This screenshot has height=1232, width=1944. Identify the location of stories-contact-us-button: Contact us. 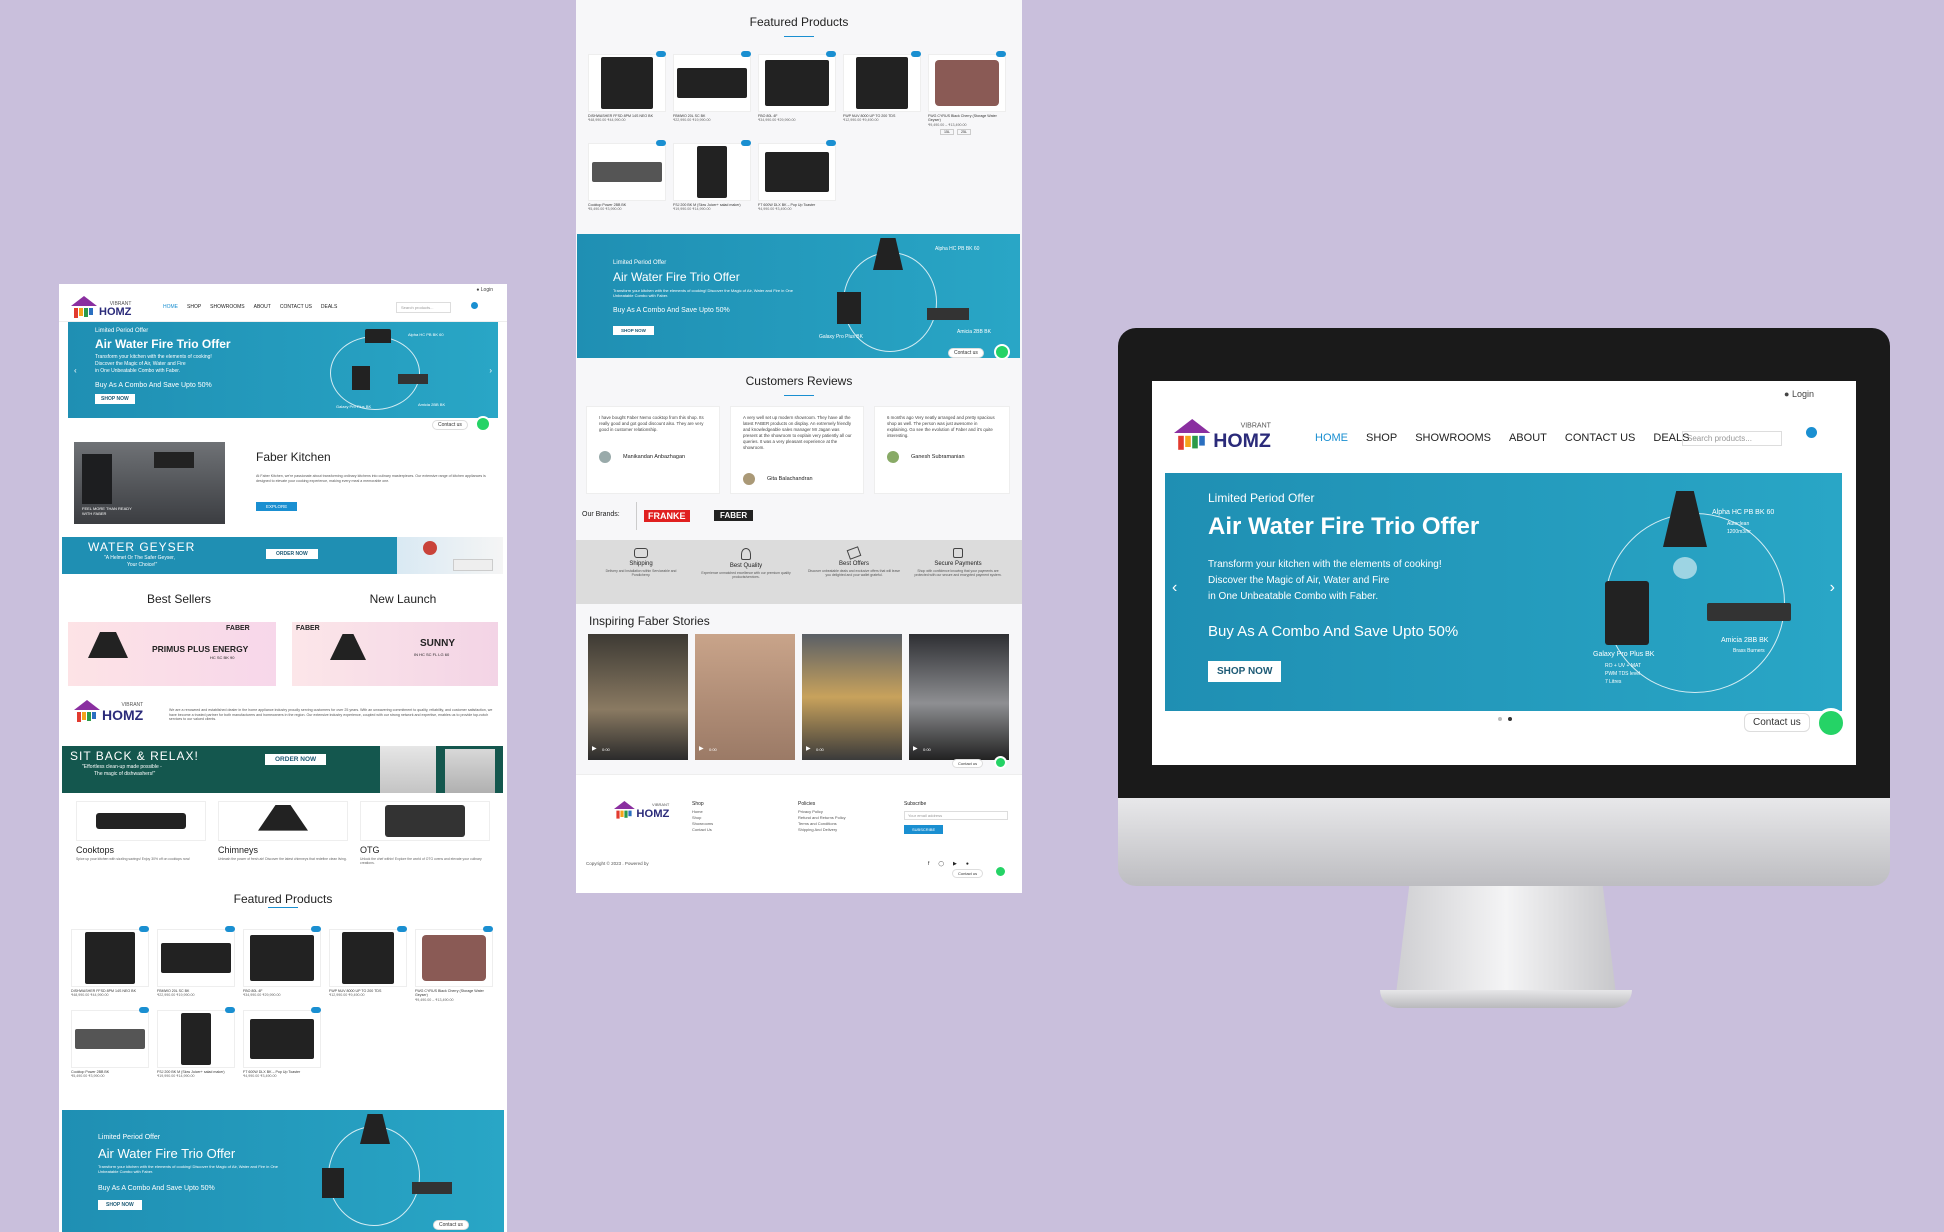
(968, 763).